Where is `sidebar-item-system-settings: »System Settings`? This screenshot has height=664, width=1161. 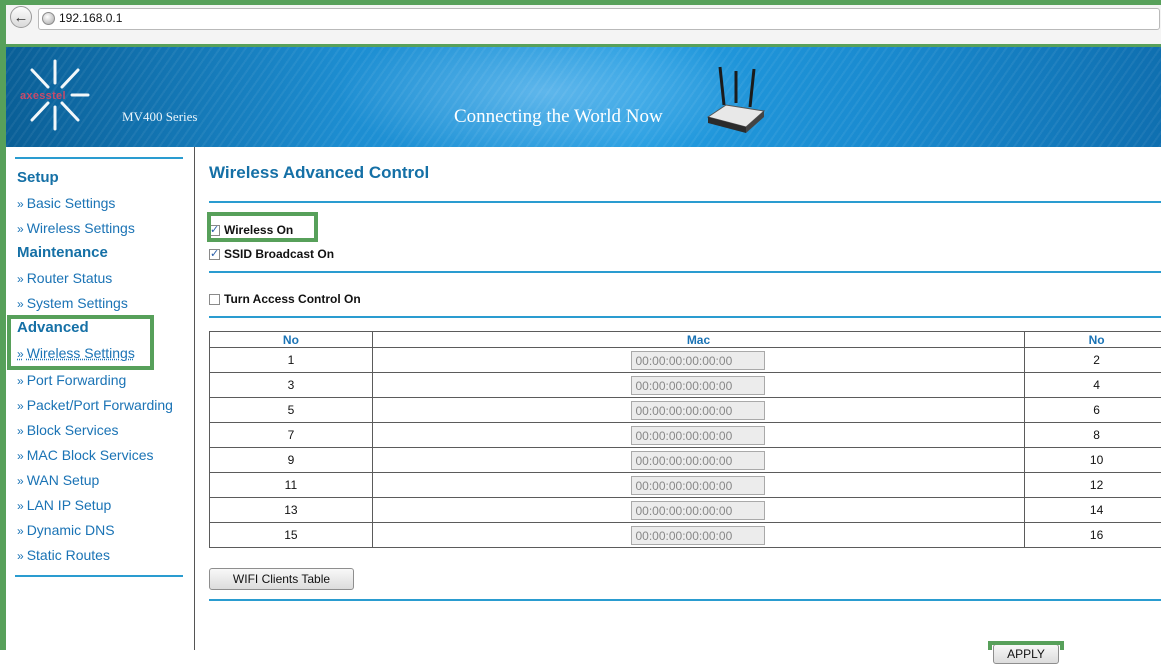 sidebar-item-system-settings: »System Settings is located at coordinates (72, 303).